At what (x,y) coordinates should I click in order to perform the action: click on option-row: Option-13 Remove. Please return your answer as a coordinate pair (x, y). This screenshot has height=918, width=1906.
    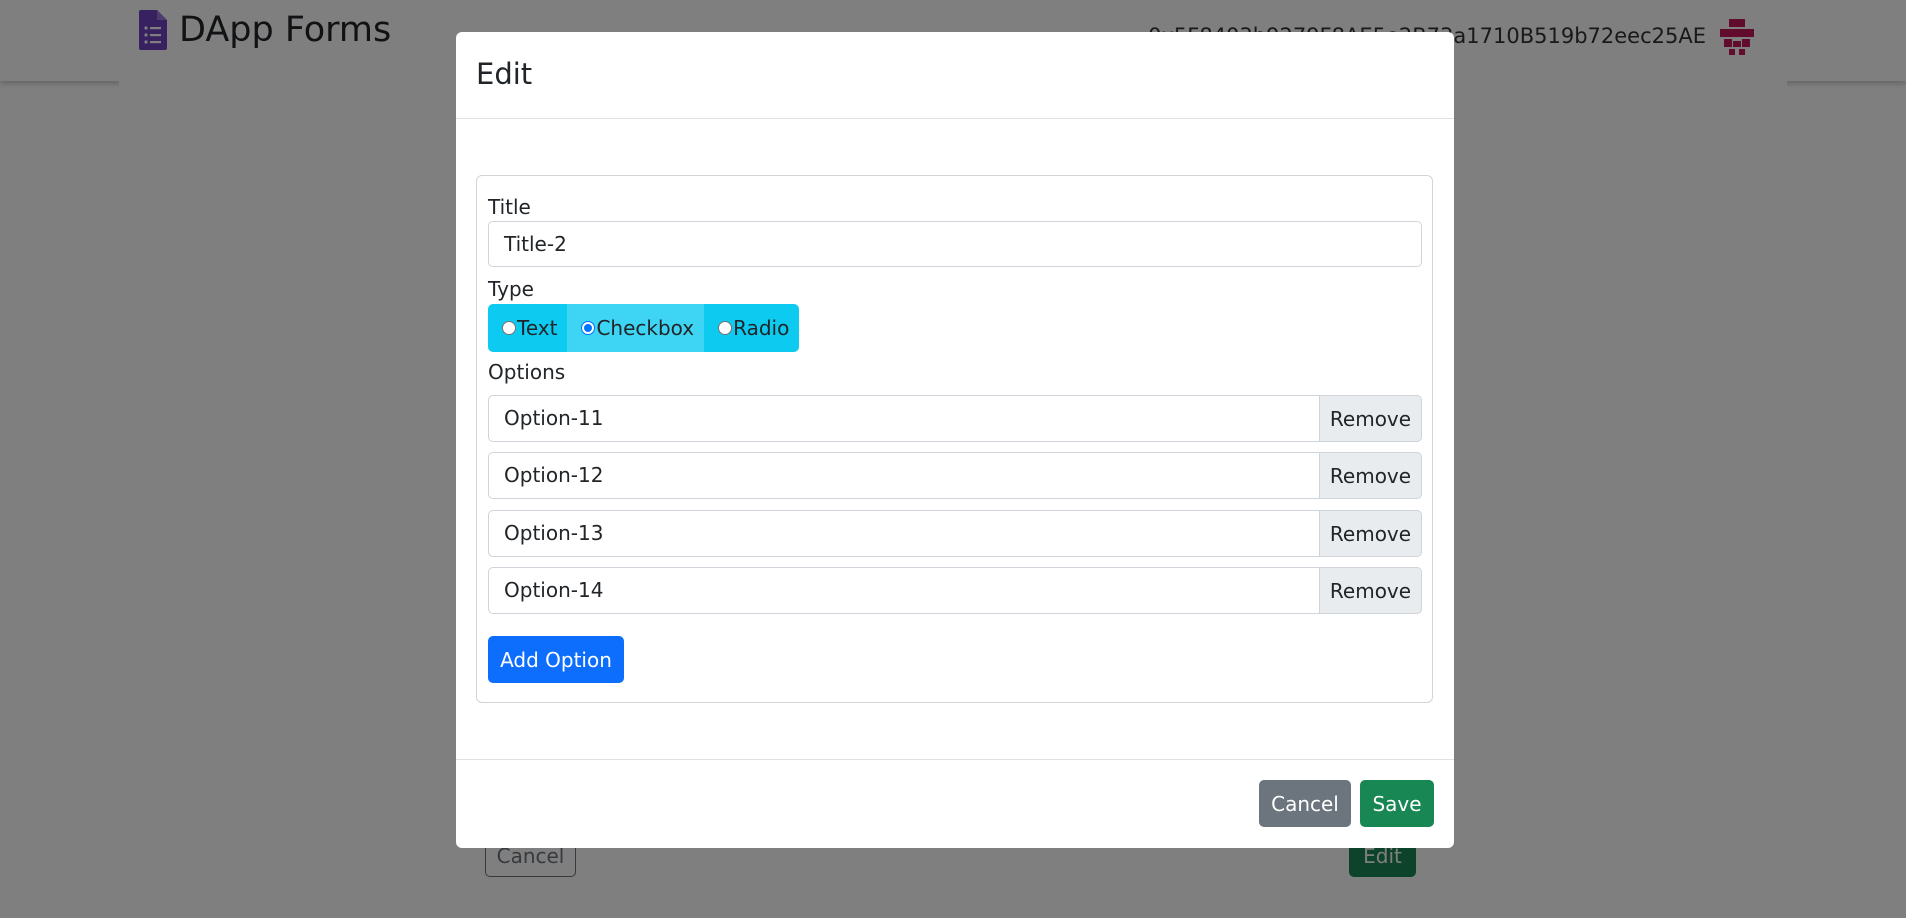
    Looking at the image, I should click on (955, 533).